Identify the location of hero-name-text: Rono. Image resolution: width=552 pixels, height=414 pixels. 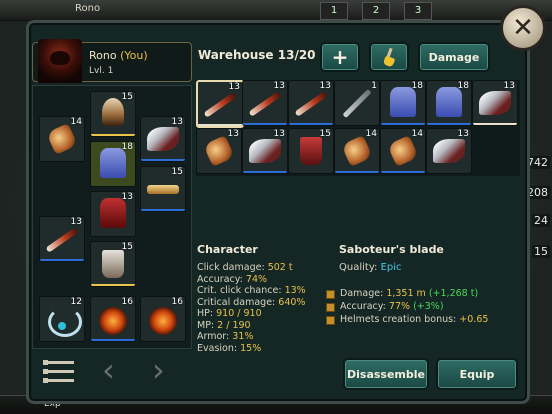
(103, 55).